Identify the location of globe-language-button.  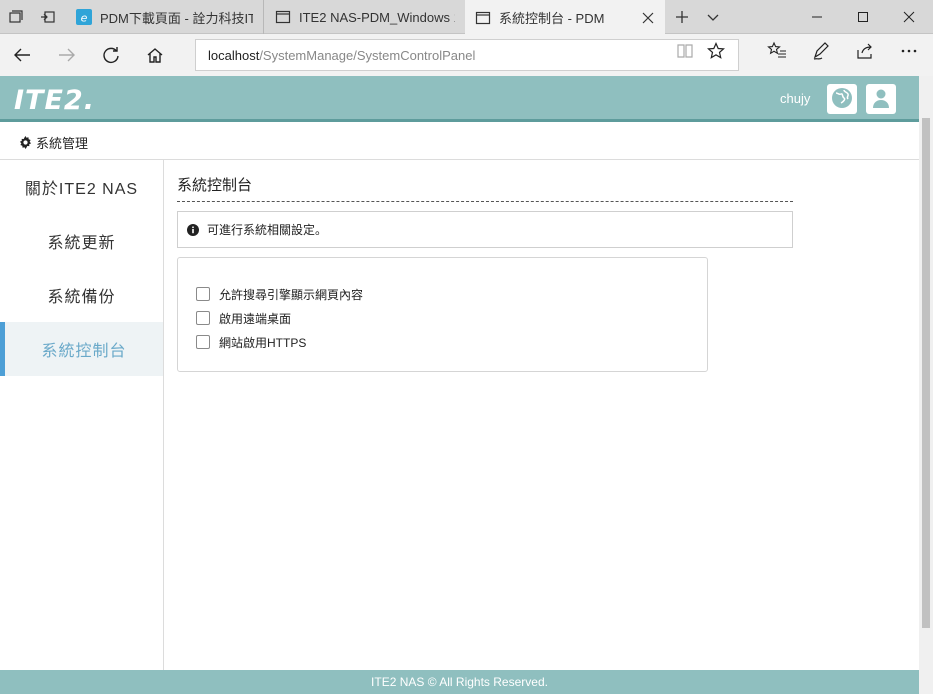
(842, 99).